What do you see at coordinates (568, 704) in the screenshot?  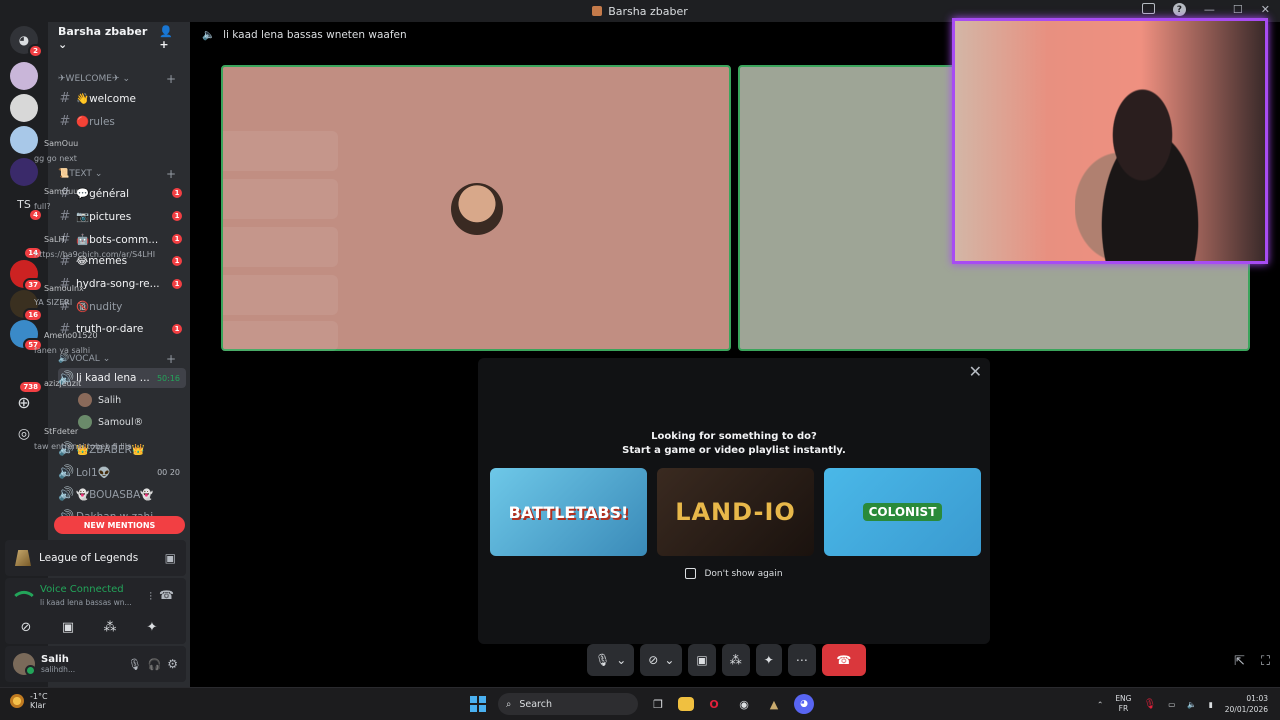 I see `taskbar-search: ⌕ Search` at bounding box center [568, 704].